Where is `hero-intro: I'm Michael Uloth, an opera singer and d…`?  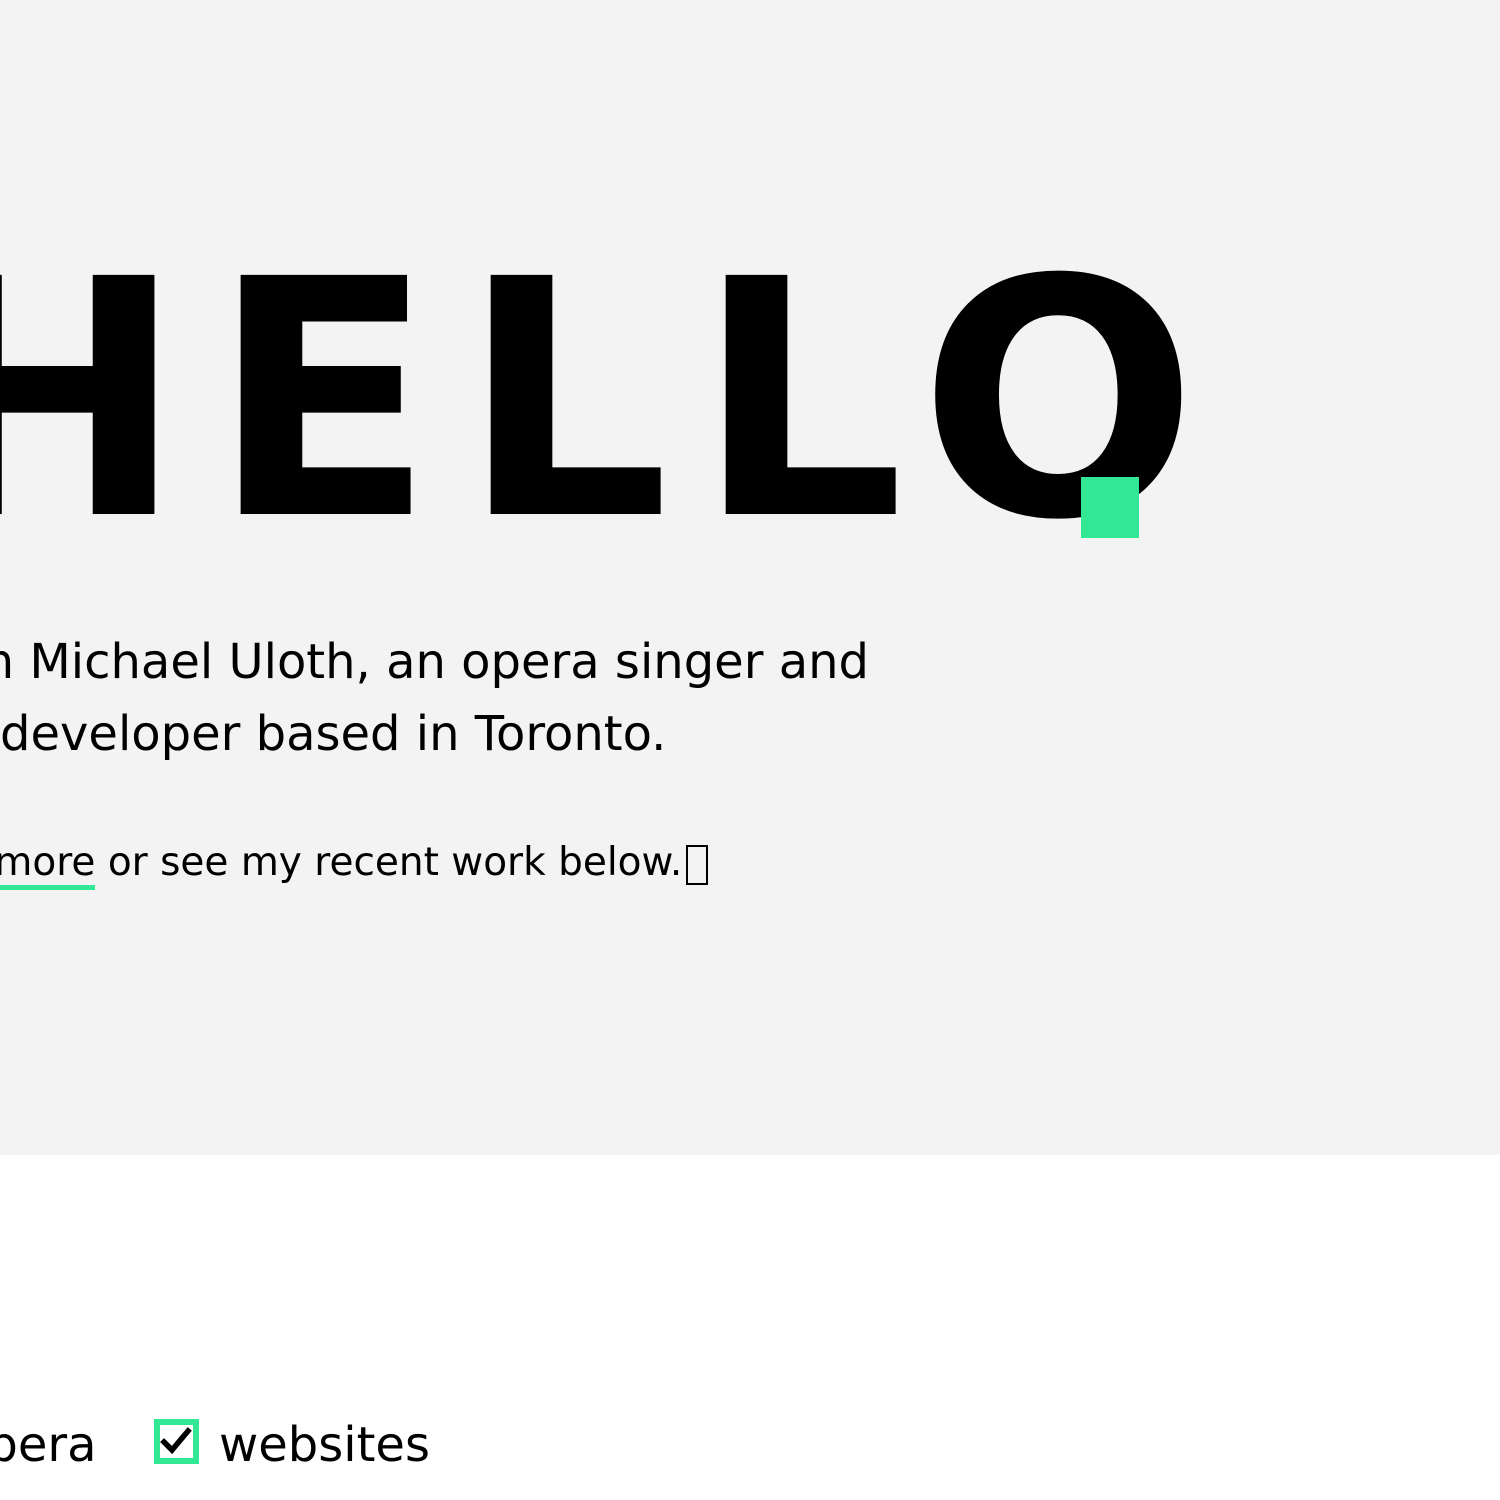 hero-intro: I'm Michael Uloth, an opera singer and d… is located at coordinates (434, 698).